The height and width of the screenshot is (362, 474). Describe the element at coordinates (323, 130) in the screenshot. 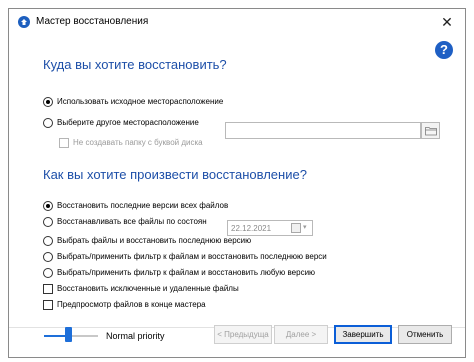

I see `location-path-input` at that location.